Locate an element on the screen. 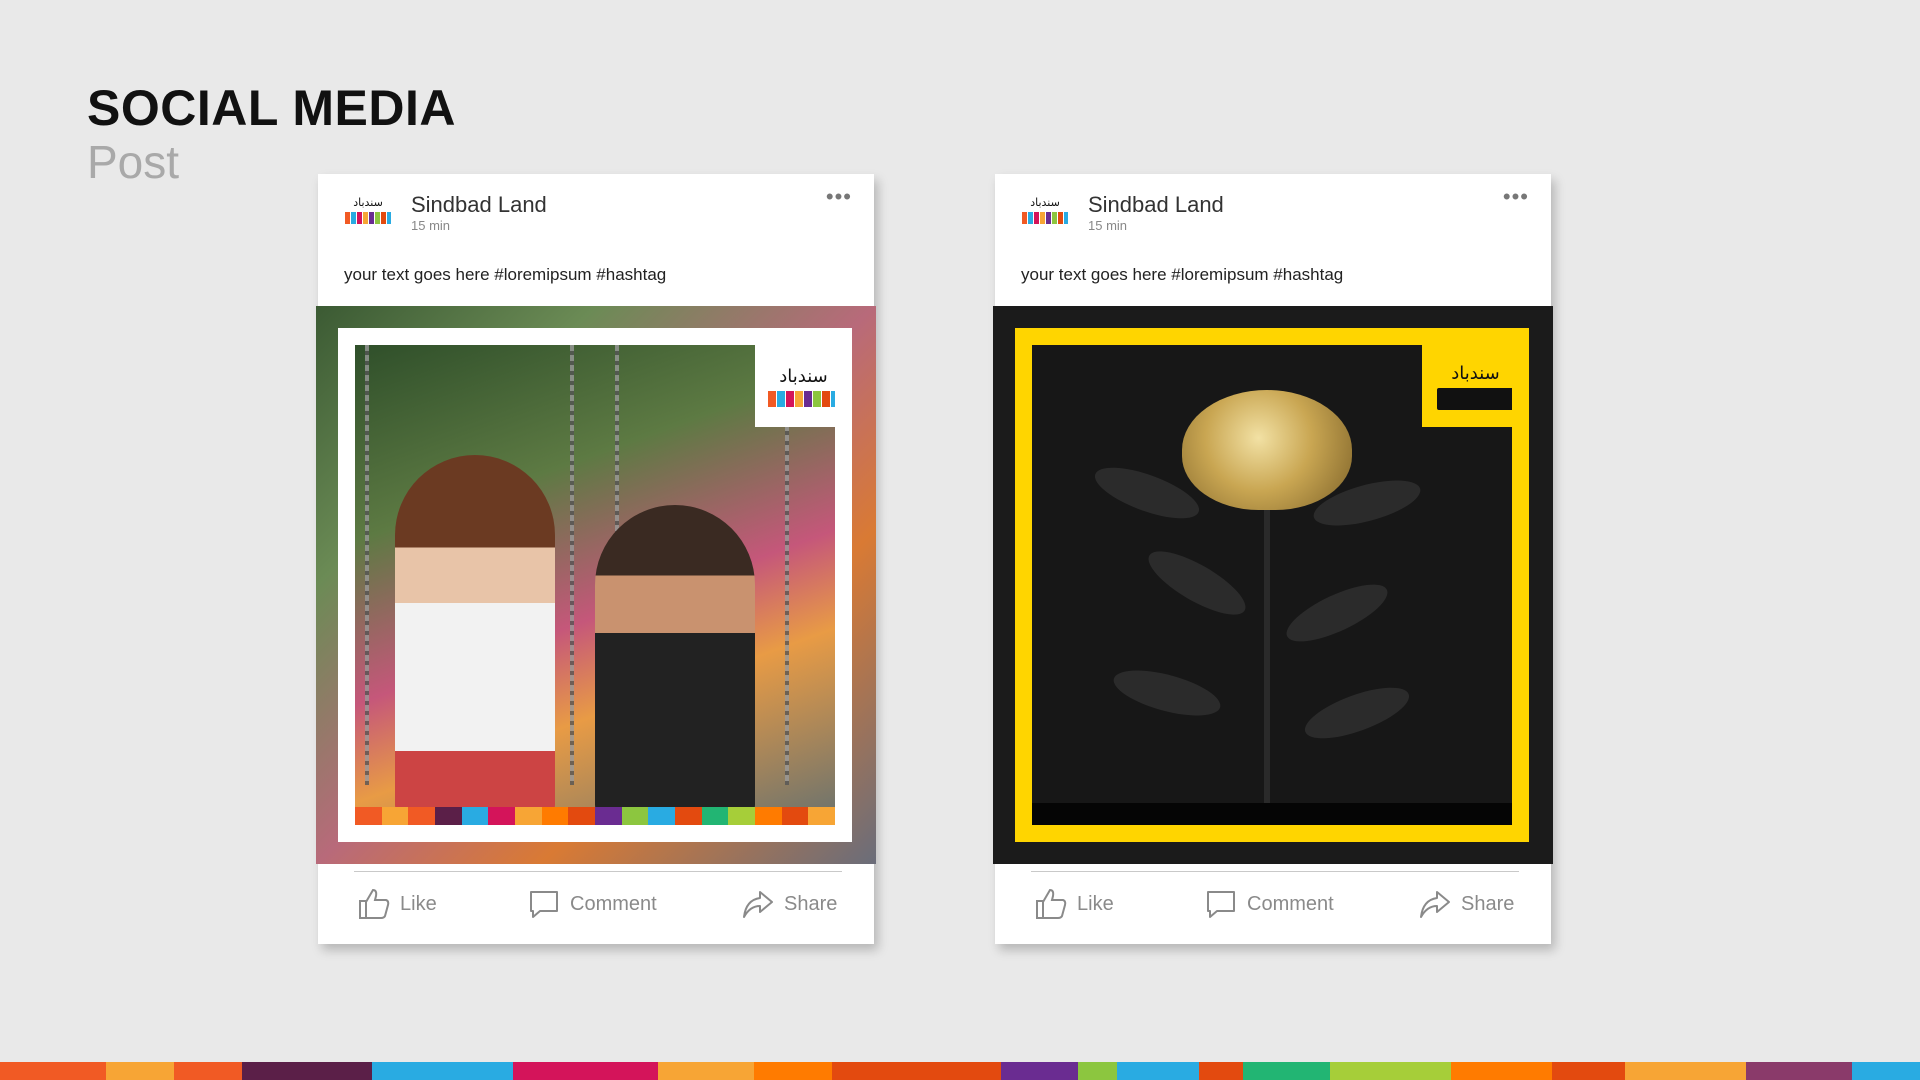  image-bottom-bar is located at coordinates (1272, 814).